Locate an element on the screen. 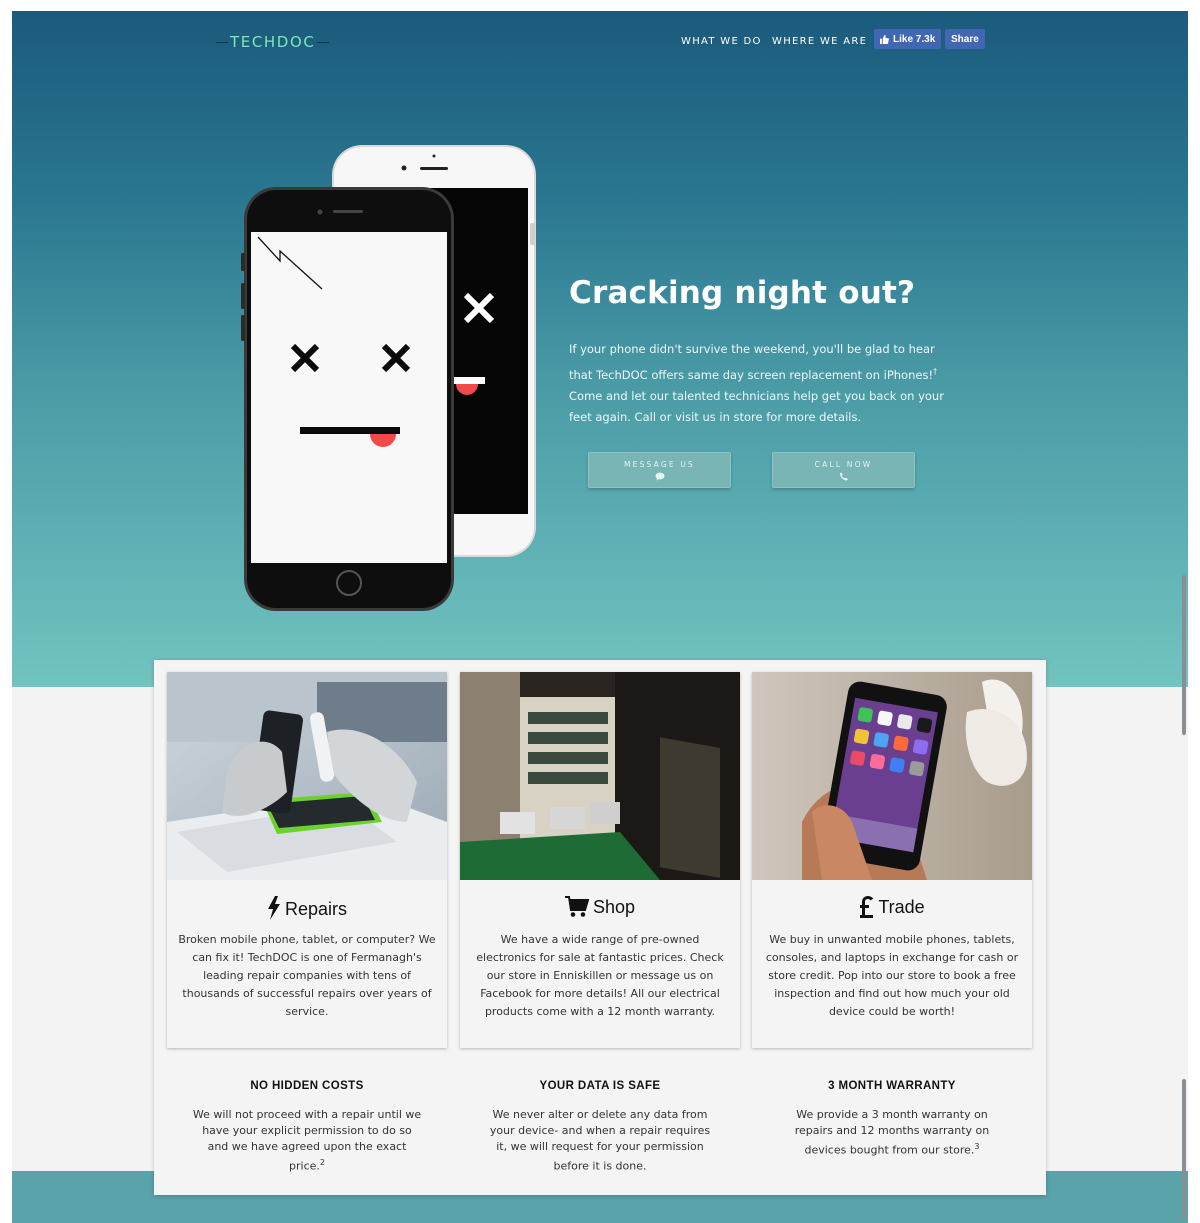 This screenshot has width=1200, height=1223. broken-phones-illustration is located at coordinates (388, 378).